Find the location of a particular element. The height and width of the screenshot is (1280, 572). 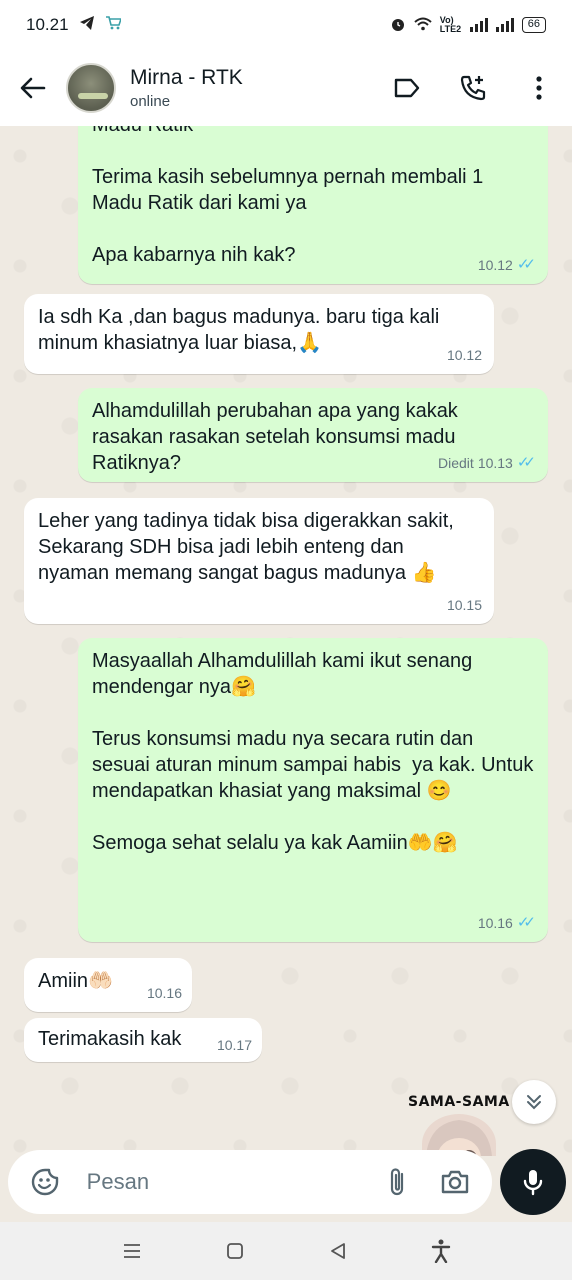

emoji-button is located at coordinates (45, 1182).